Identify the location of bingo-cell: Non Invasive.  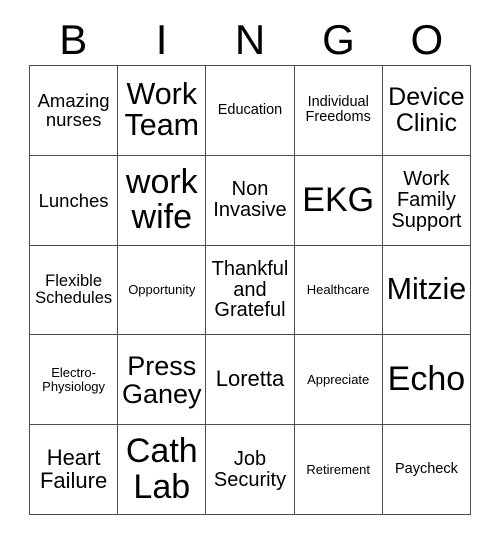
(250, 200).